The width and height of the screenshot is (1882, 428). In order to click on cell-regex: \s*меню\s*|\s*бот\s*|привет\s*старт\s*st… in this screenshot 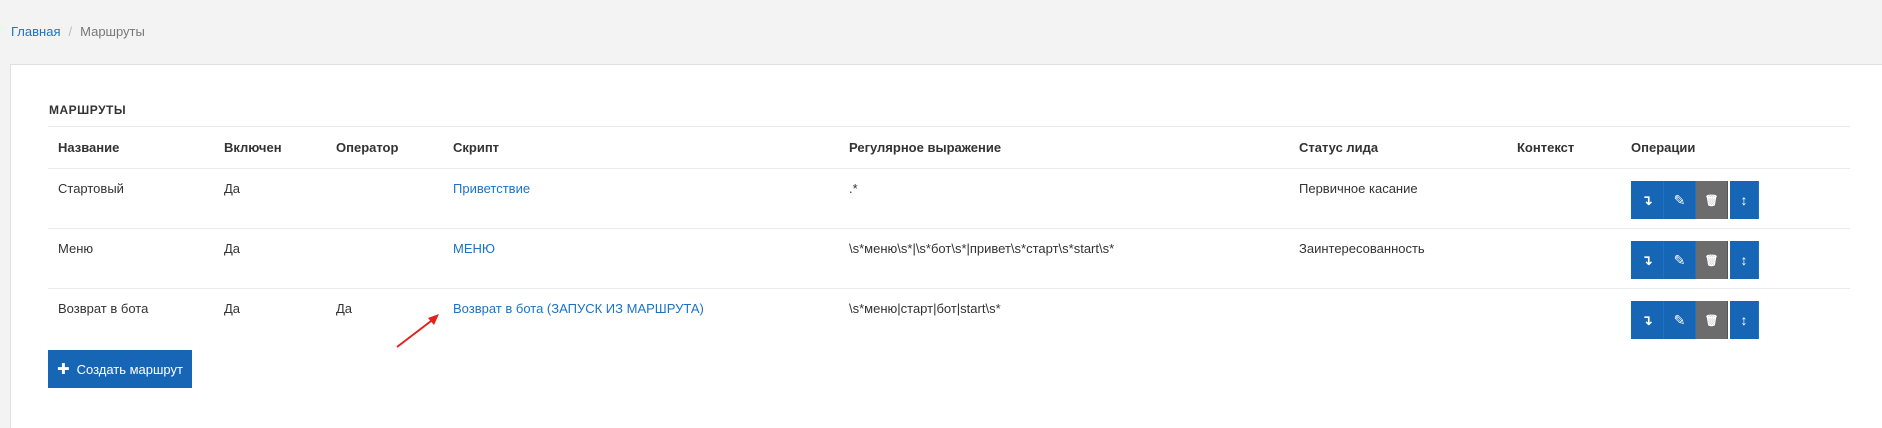, I will do `click(1064, 258)`.